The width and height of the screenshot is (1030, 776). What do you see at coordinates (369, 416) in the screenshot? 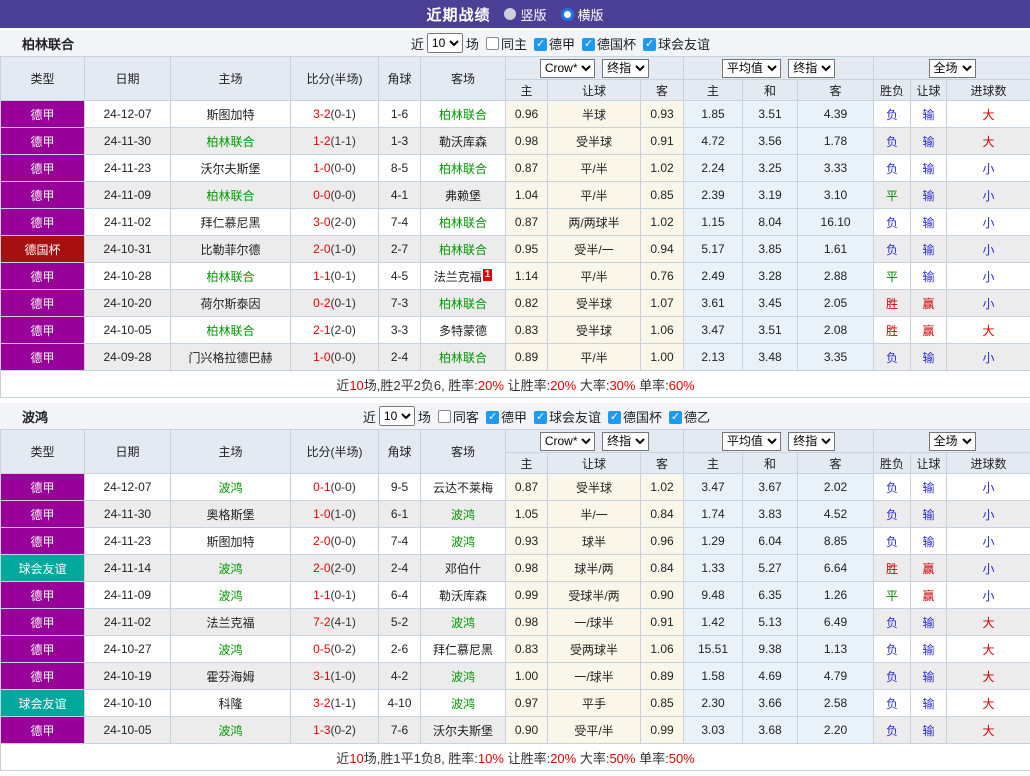
I see `near-label: 近` at bounding box center [369, 416].